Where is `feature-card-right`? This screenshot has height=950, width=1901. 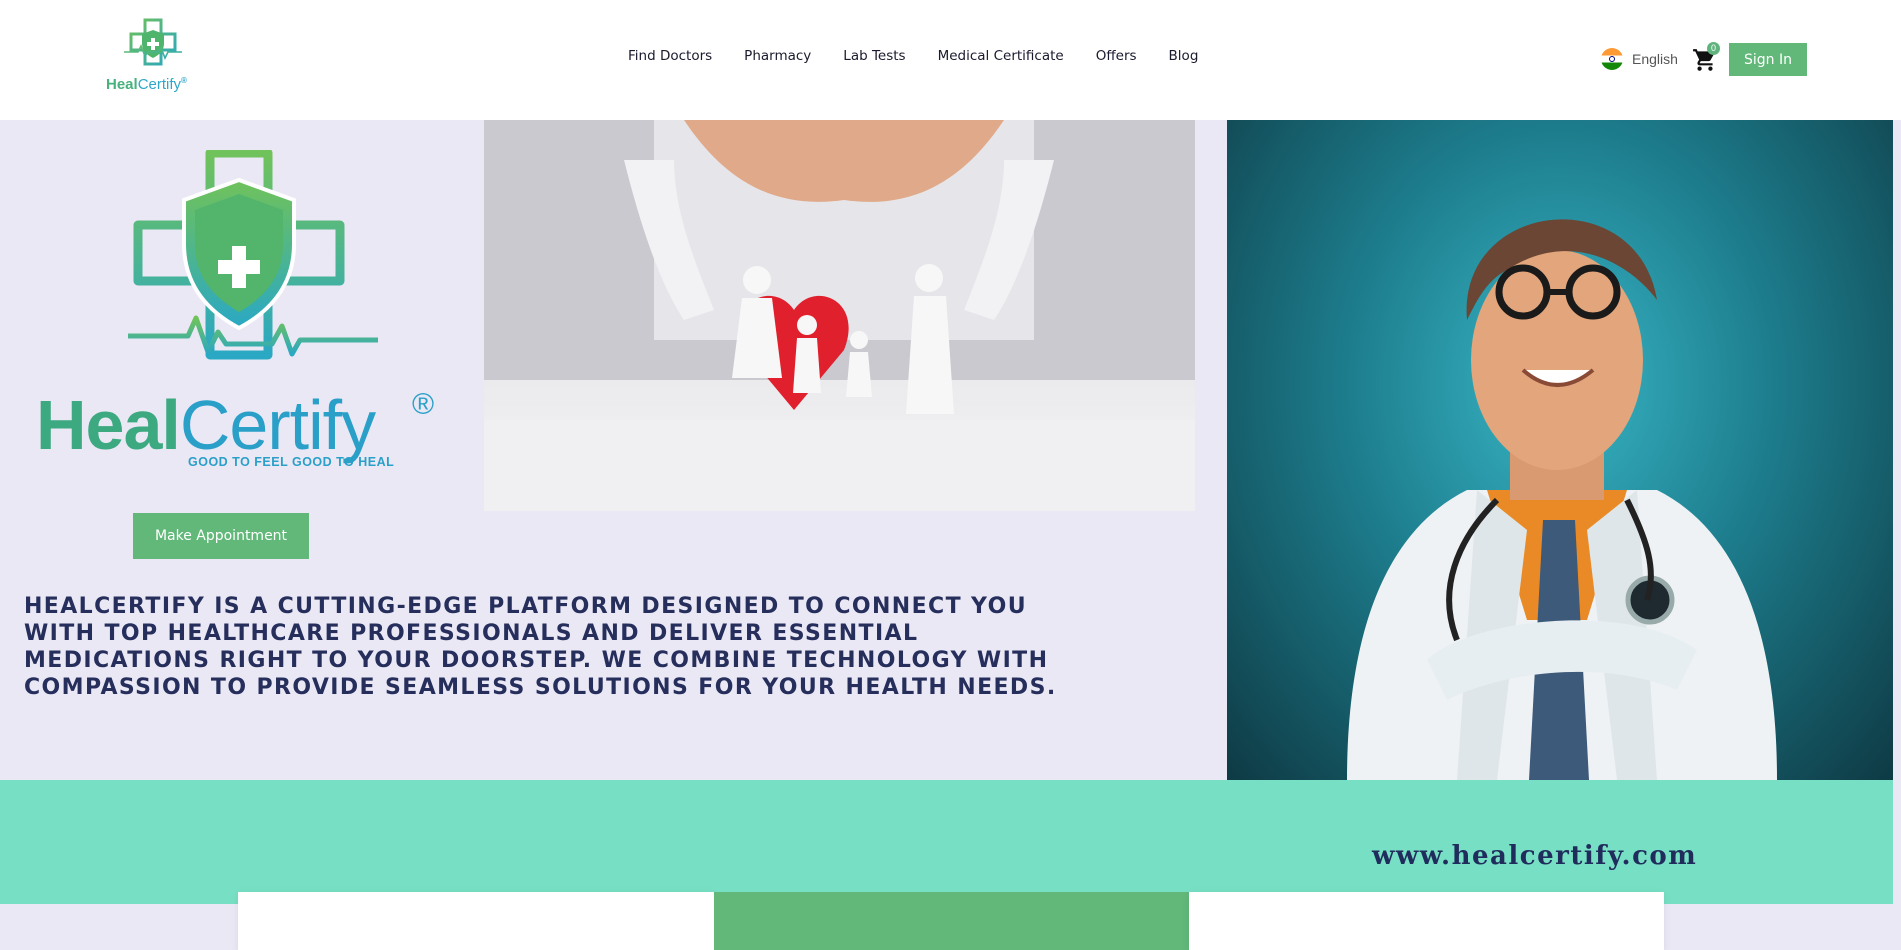
feature-card-right is located at coordinates (1426, 921).